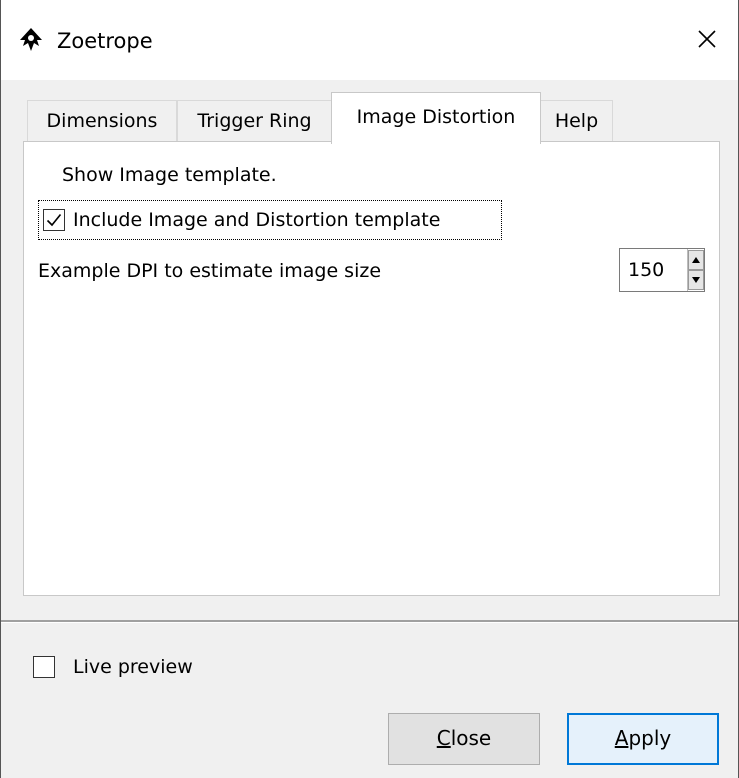  I want to click on tab-image-distortion: Image Distortion, so click(436, 118).